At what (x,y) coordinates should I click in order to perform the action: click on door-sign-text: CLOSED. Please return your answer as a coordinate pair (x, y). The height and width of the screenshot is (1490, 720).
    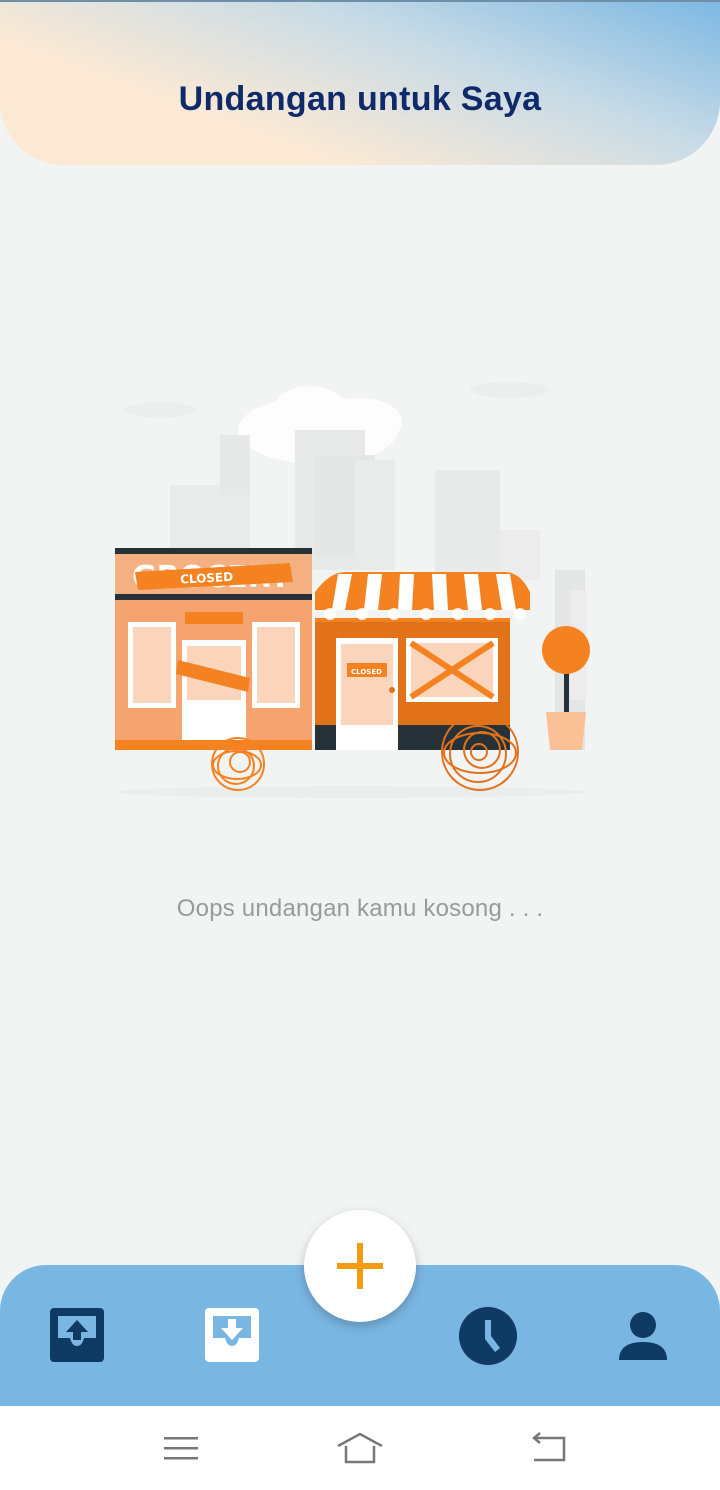
    Looking at the image, I should click on (366, 672).